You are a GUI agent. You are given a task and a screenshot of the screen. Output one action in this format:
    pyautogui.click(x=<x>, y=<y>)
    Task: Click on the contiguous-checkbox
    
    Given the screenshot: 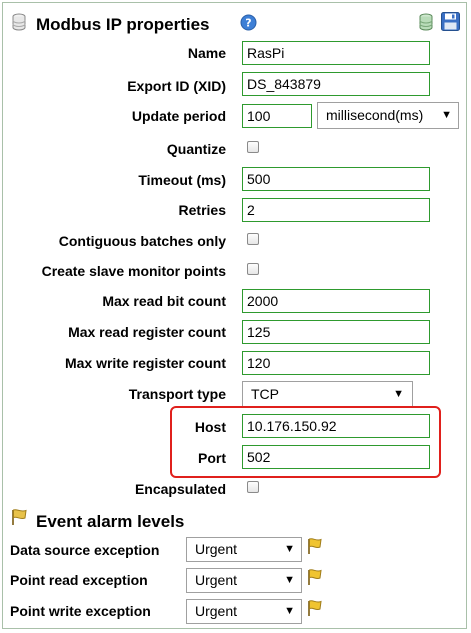 What is the action you would take?
    pyautogui.click(x=253, y=239)
    